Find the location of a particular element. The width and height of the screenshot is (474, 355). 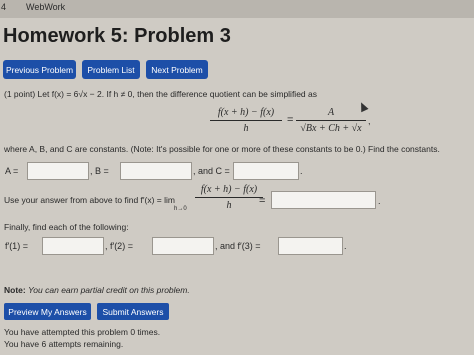

attempts-made-text: You have attempted this problem 0 times. is located at coordinates (82, 332).